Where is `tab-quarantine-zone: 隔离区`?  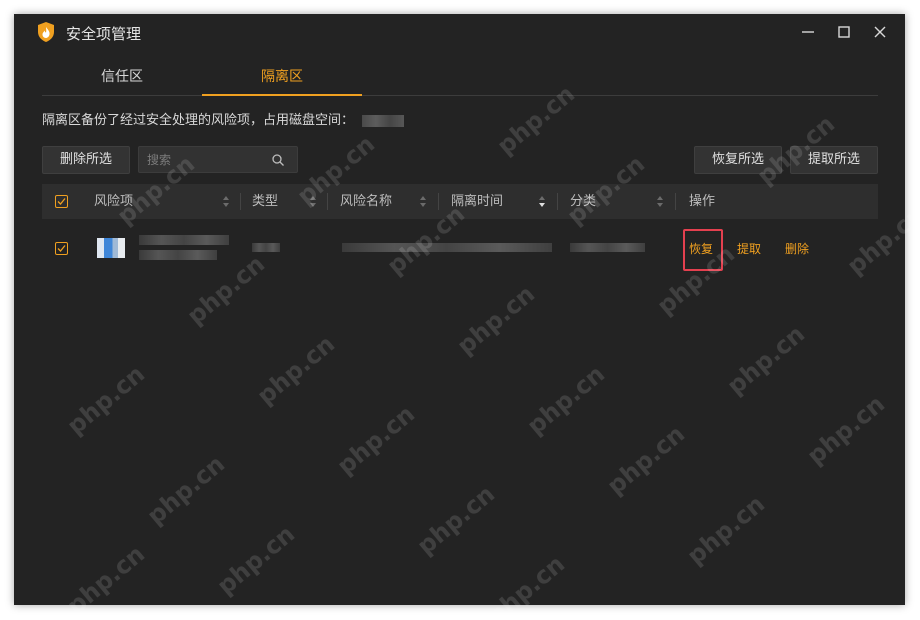 tab-quarantine-zone: 隔离区 is located at coordinates (282, 80).